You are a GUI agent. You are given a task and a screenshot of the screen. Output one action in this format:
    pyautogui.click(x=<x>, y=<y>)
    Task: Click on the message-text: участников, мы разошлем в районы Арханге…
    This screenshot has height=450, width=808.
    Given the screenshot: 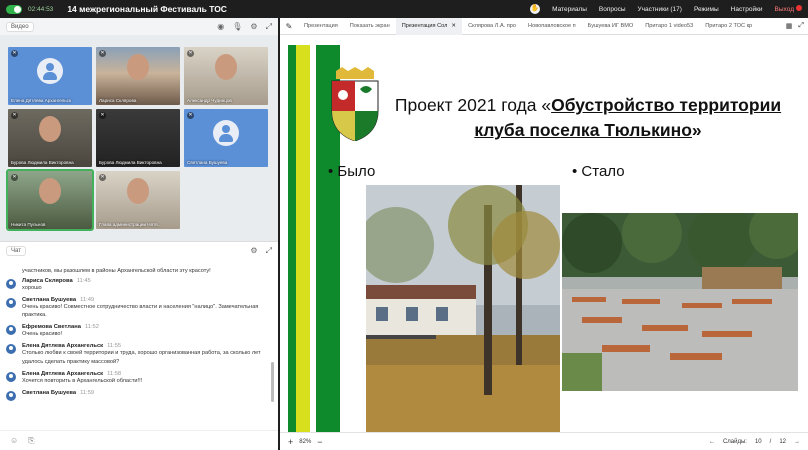 What is the action you would take?
    pyautogui.click(x=116, y=271)
    